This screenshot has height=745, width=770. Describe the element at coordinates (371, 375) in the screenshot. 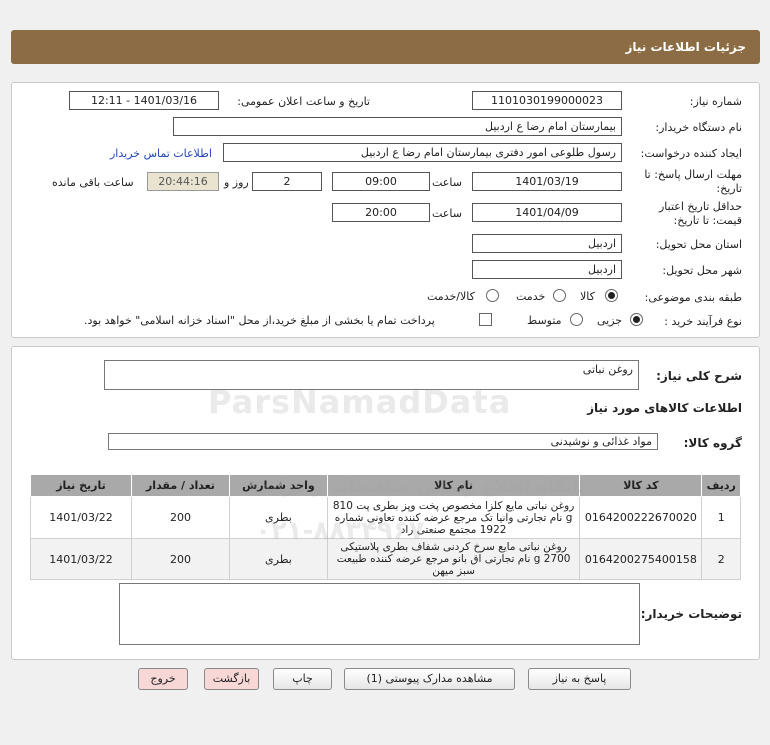

I see `description-field: روغن نباتی` at that location.